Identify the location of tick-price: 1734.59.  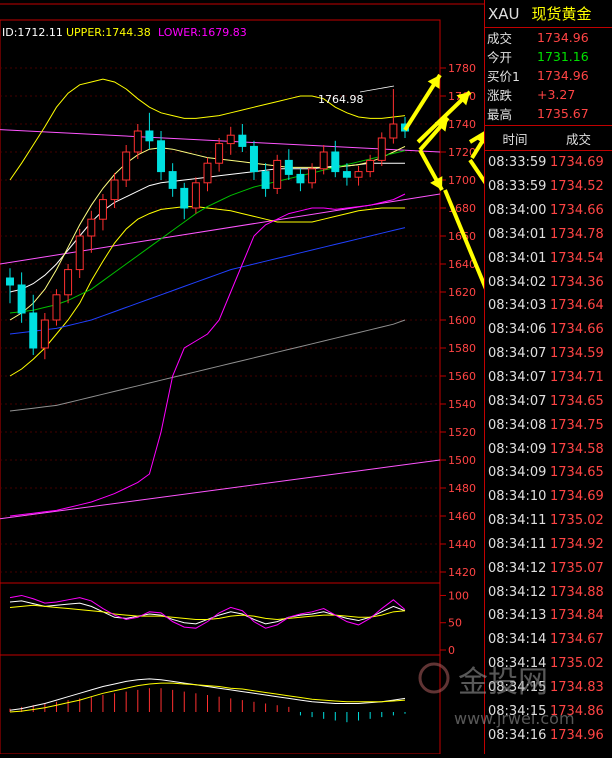
(577, 354).